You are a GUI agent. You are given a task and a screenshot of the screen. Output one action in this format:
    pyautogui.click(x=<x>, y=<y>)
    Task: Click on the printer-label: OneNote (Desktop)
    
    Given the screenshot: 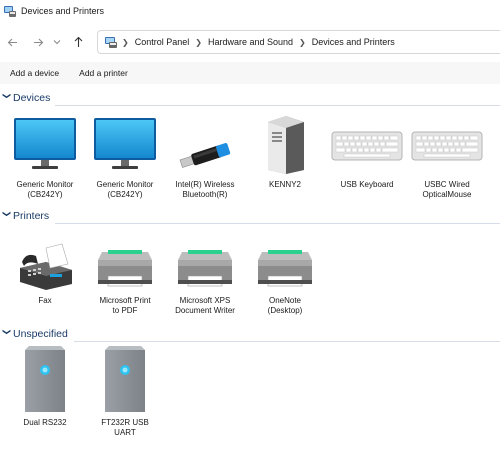 What is the action you would take?
    pyautogui.click(x=285, y=305)
    